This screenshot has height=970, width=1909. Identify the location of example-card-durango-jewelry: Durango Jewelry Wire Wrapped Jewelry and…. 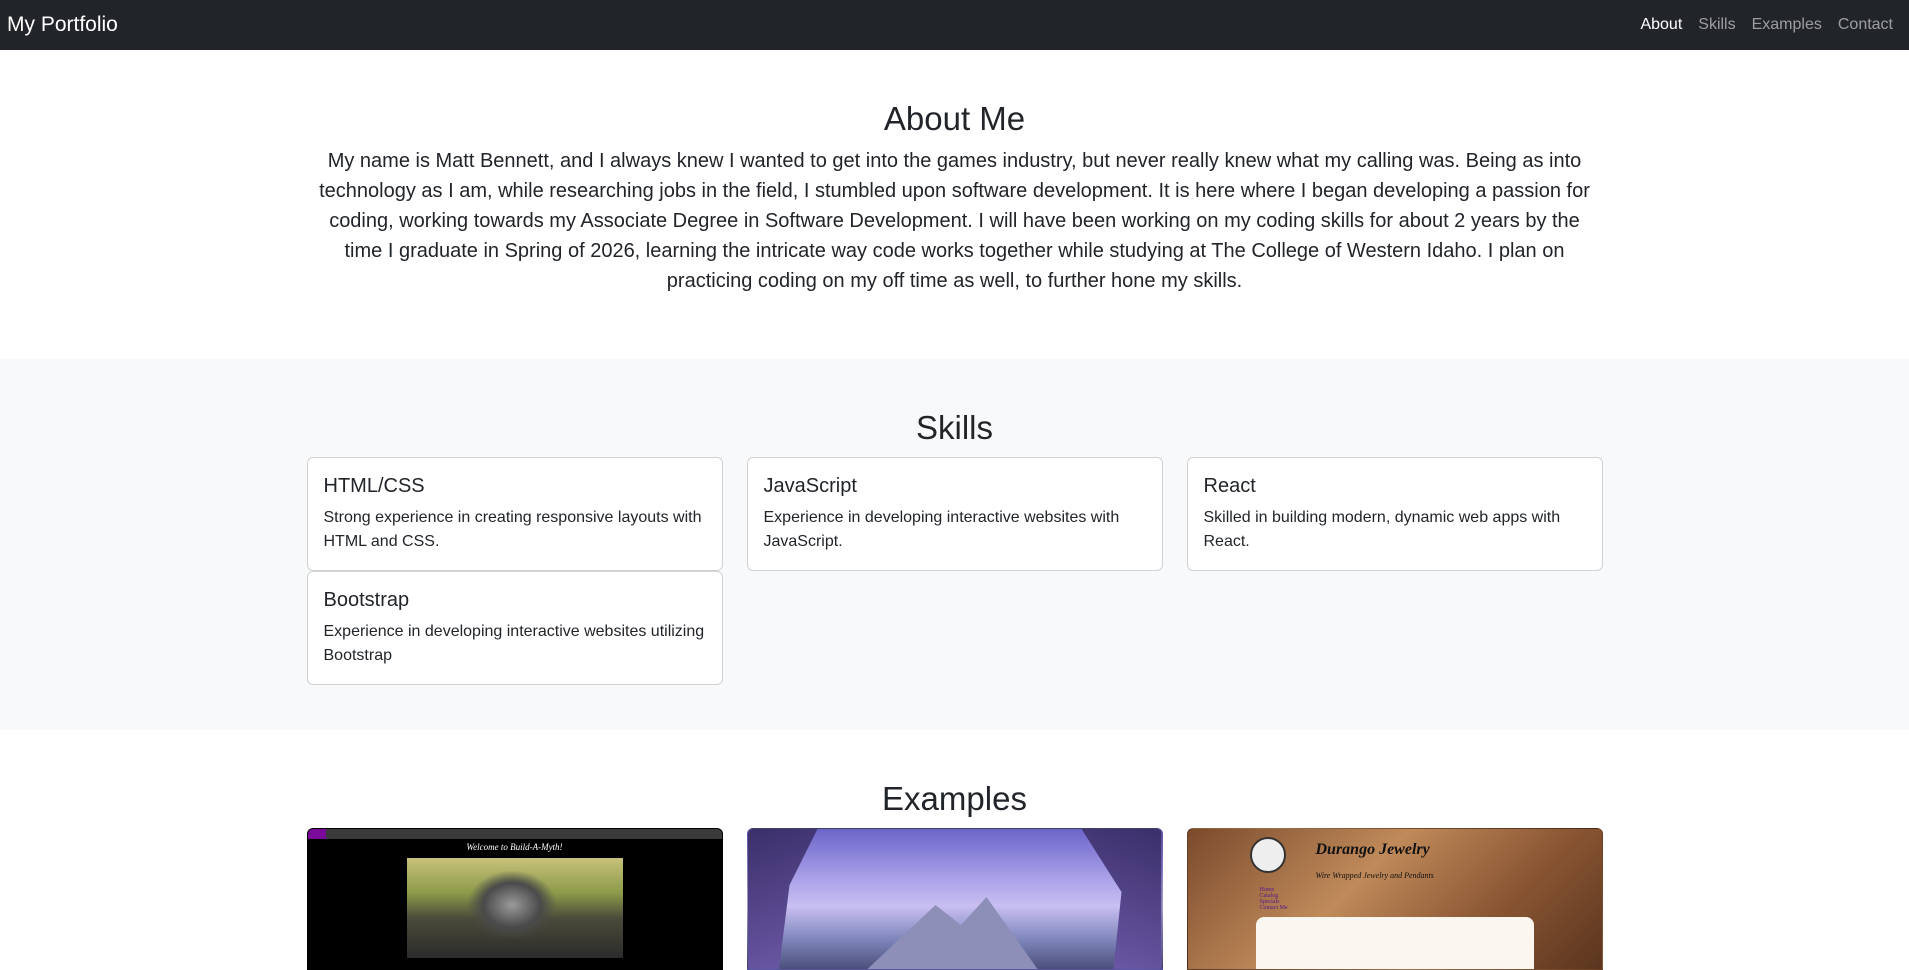
(1394, 899).